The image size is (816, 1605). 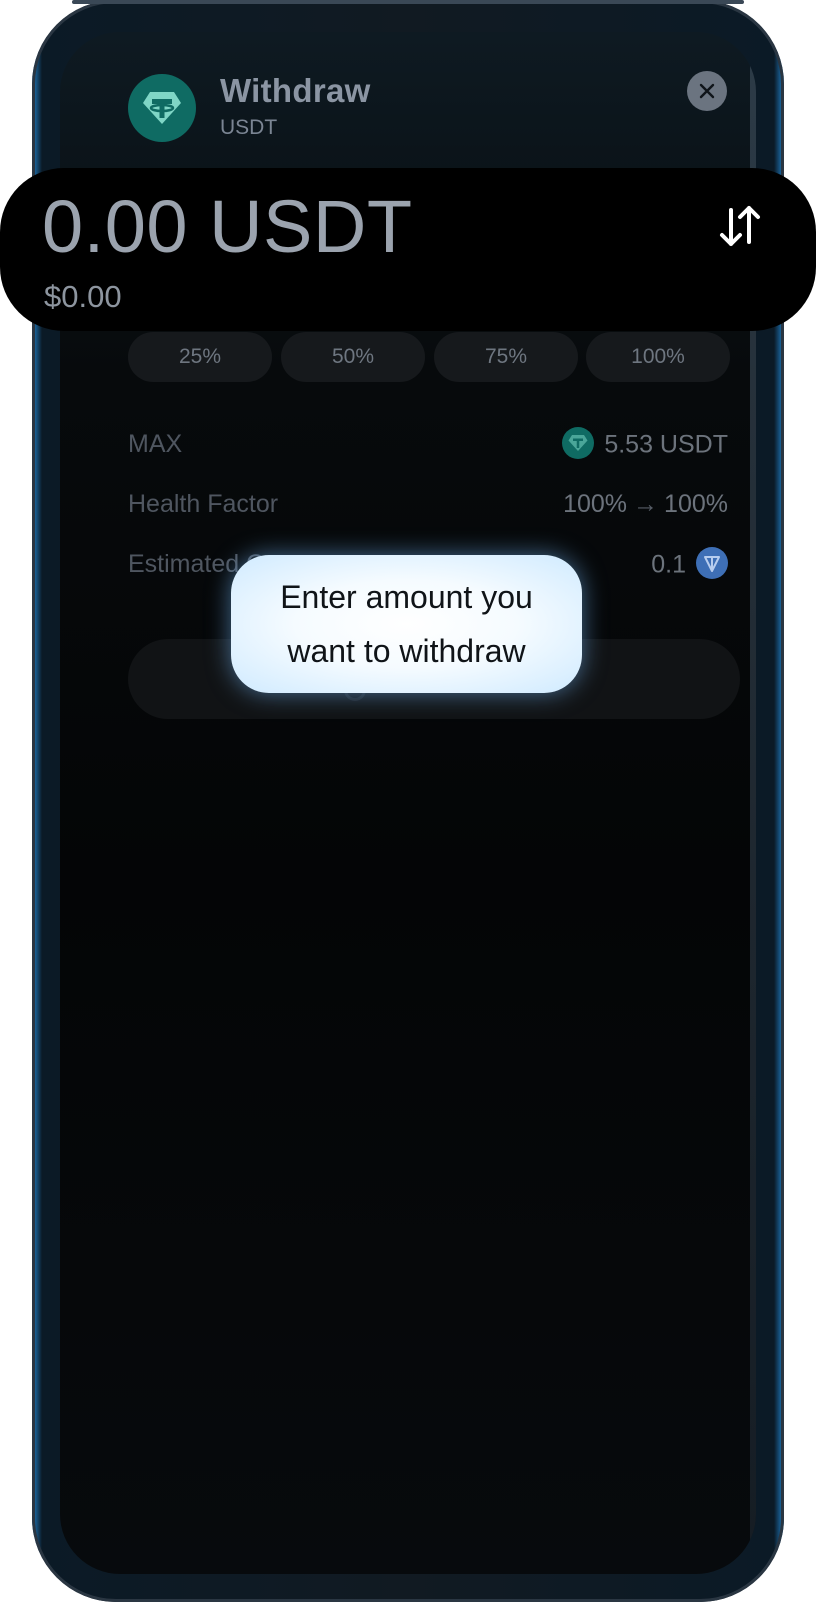 What do you see at coordinates (696, 504) in the screenshot?
I see `health-factor-to: 100%` at bounding box center [696, 504].